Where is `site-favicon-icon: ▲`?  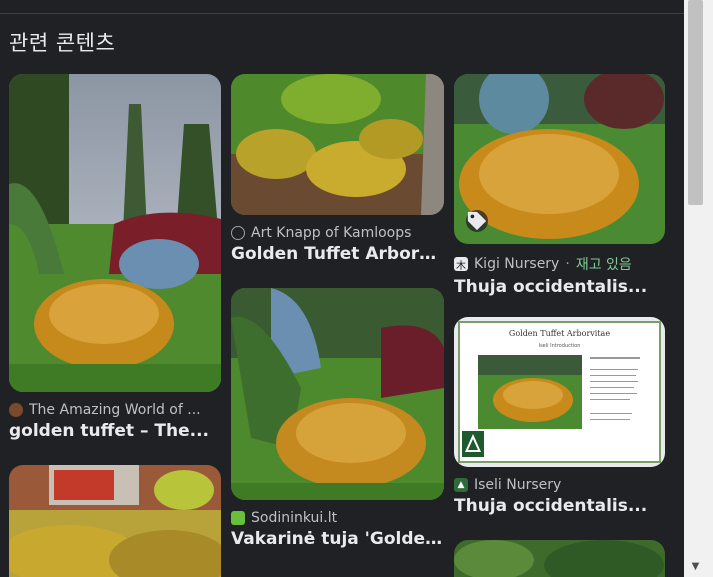
site-favicon-icon: ▲ is located at coordinates (461, 485).